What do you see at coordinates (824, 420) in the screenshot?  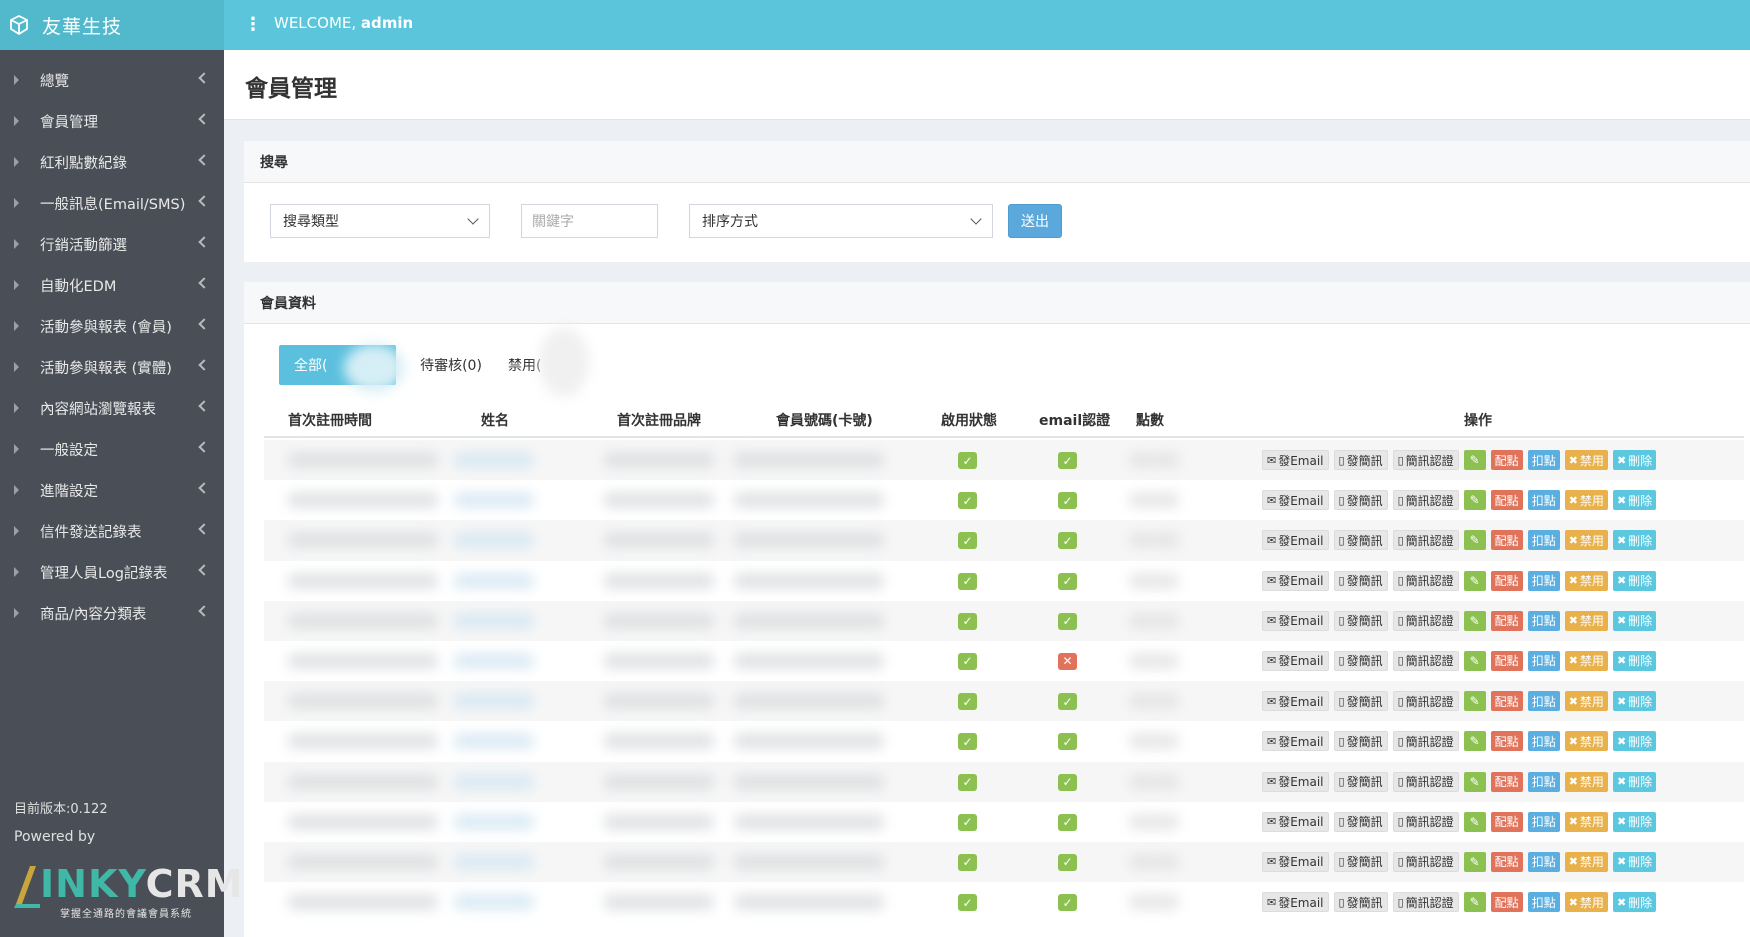 I see `col-member-no: 會員號碼(卡號)` at bounding box center [824, 420].